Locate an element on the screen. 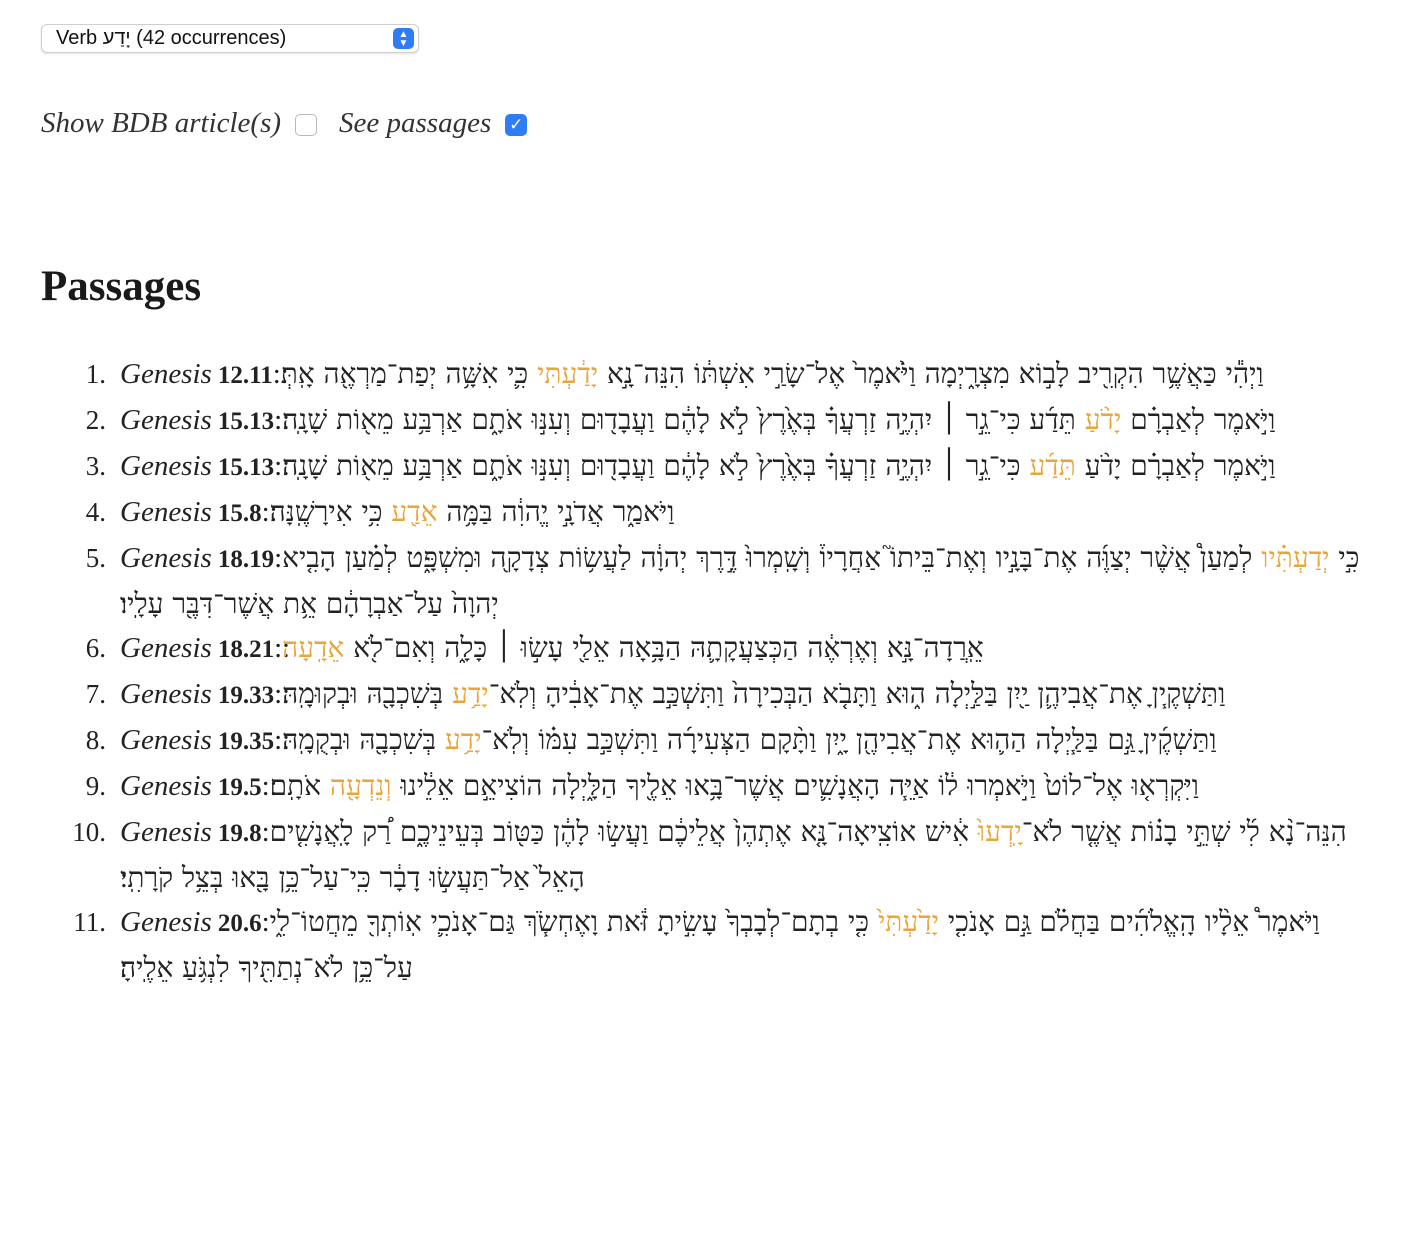  passage-number: 10. is located at coordinates (89, 832).